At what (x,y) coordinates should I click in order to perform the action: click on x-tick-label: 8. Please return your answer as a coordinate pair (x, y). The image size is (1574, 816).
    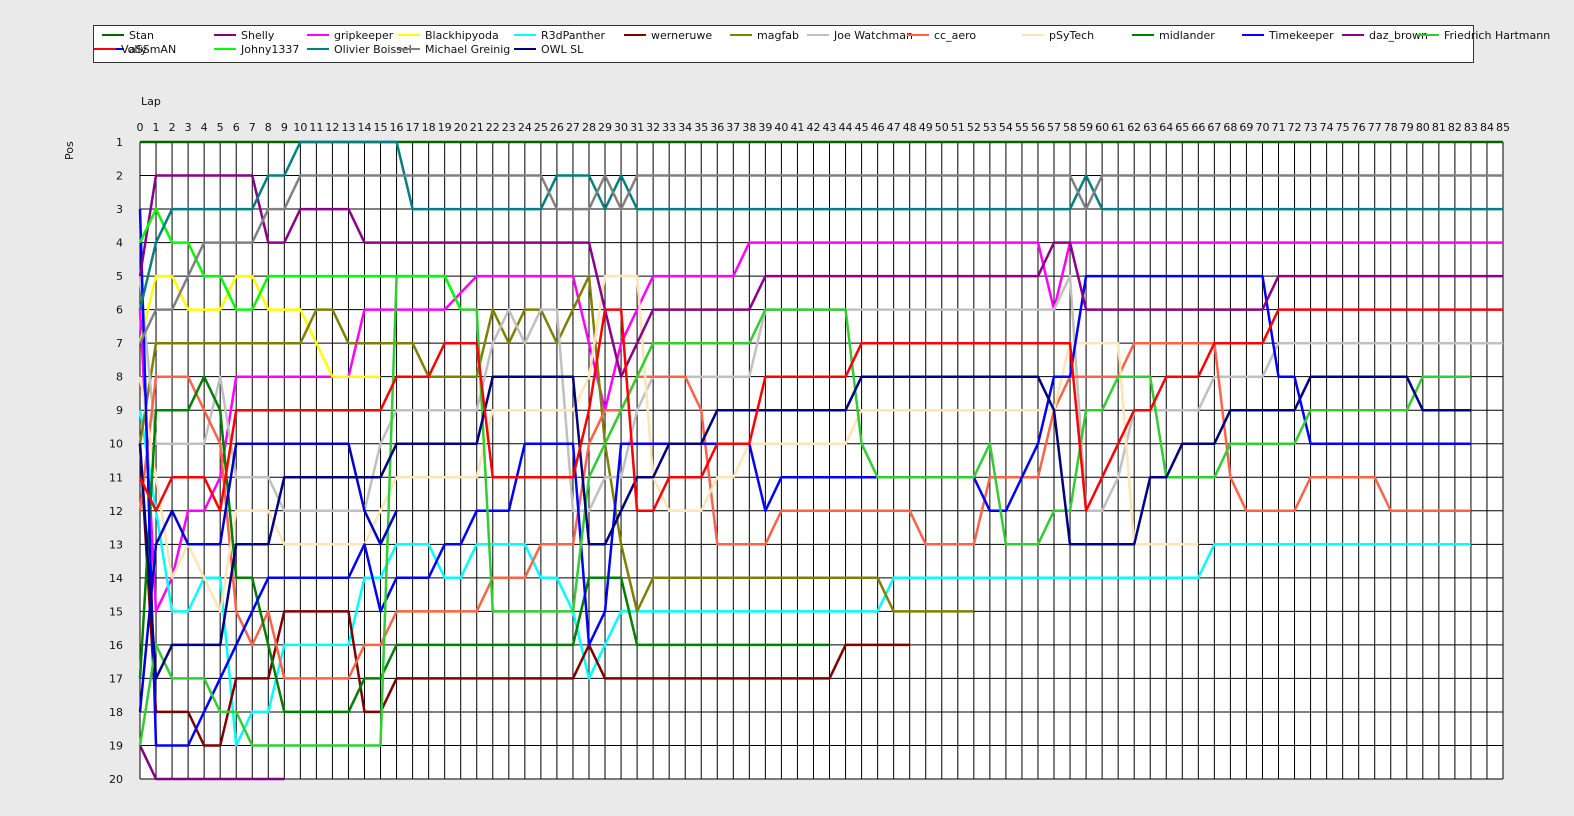
    Looking at the image, I should click on (268, 127).